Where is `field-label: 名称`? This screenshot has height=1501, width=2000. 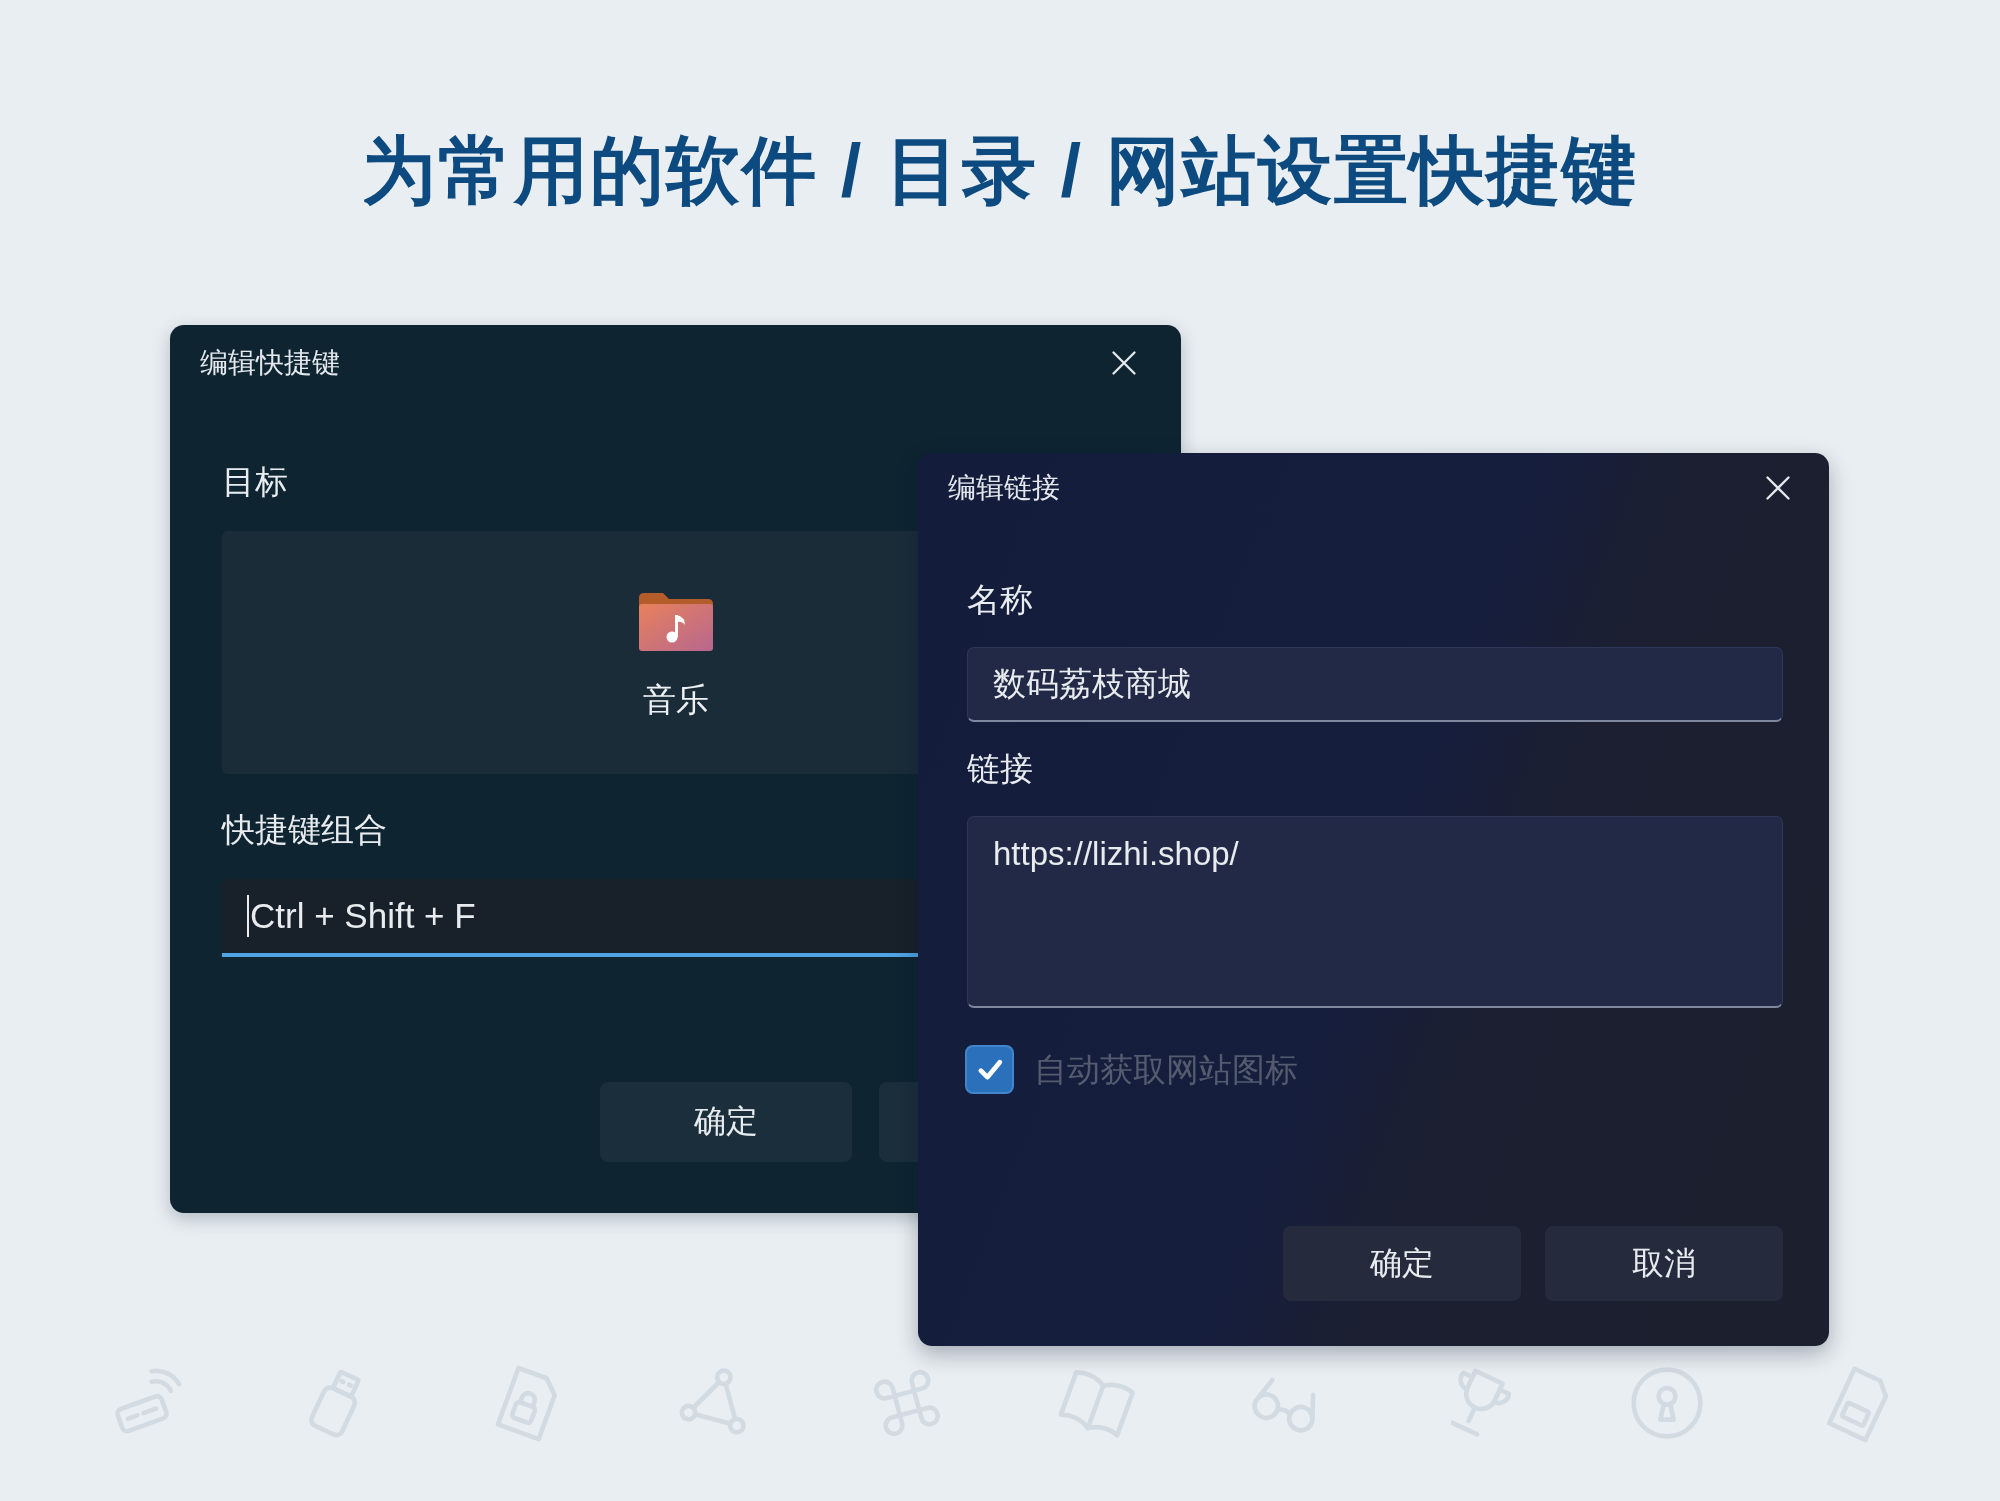 field-label: 名称 is located at coordinates (1000, 600).